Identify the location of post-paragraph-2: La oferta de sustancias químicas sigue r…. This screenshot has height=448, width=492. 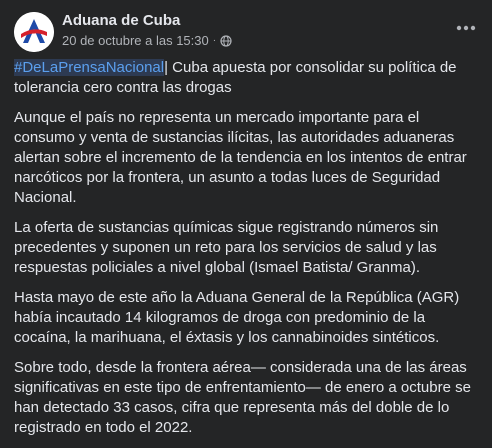
(226, 247).